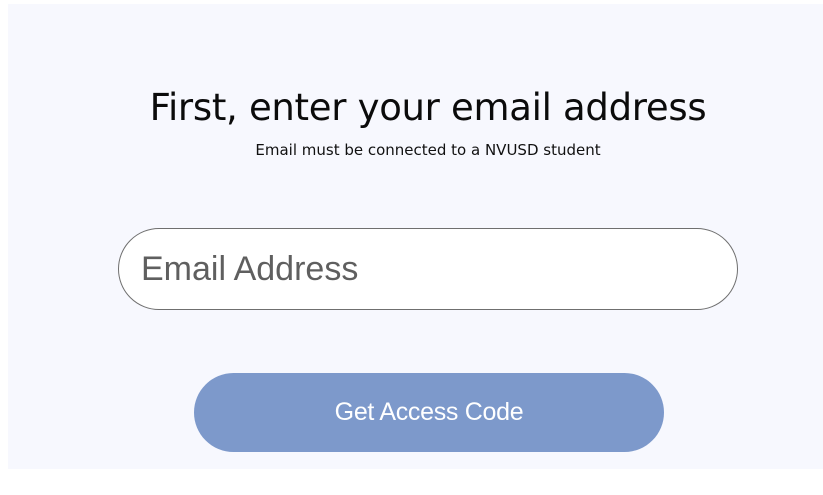 This screenshot has height=495, width=823. Describe the element at coordinates (429, 412) in the screenshot. I see `get-access-code-button: Get Access Code` at that location.